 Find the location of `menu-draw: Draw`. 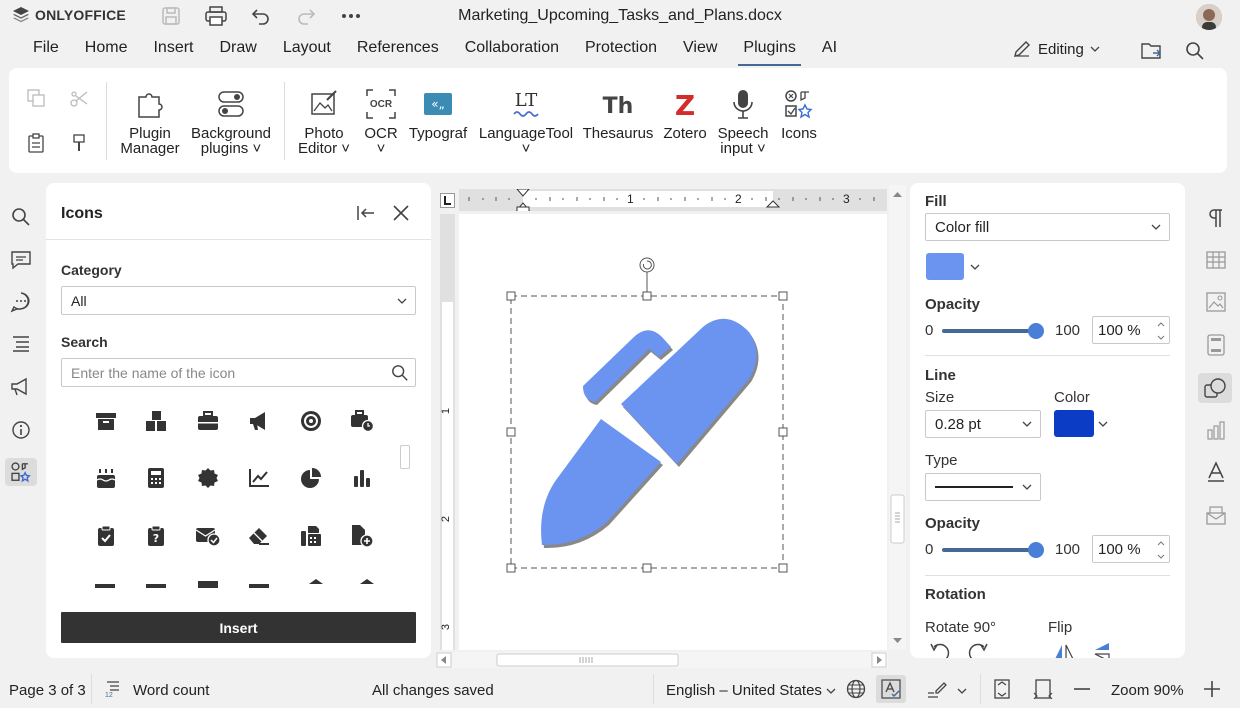

menu-draw: Draw is located at coordinates (237, 51).